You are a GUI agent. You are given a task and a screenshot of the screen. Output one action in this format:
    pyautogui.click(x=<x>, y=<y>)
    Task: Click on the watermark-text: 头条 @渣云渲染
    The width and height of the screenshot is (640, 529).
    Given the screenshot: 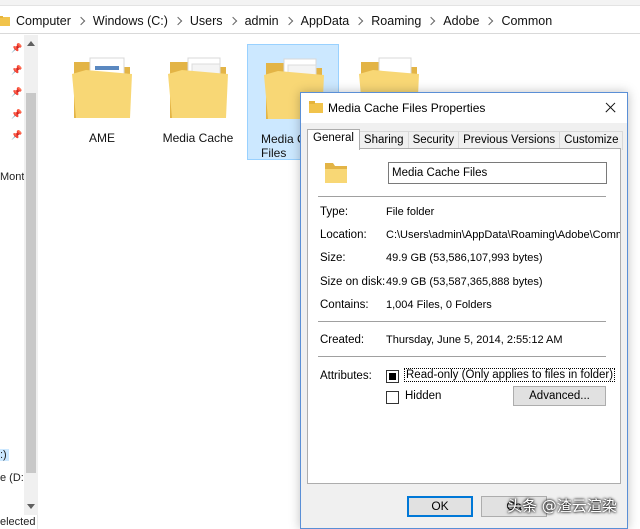 What is the action you would take?
    pyautogui.click(x=562, y=506)
    